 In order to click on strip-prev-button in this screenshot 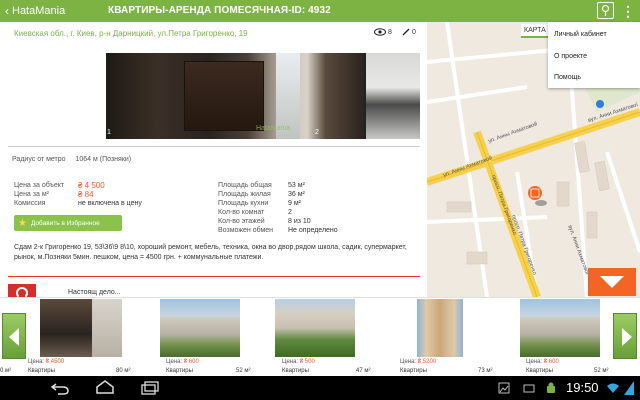, I will do `click(14, 336)`.